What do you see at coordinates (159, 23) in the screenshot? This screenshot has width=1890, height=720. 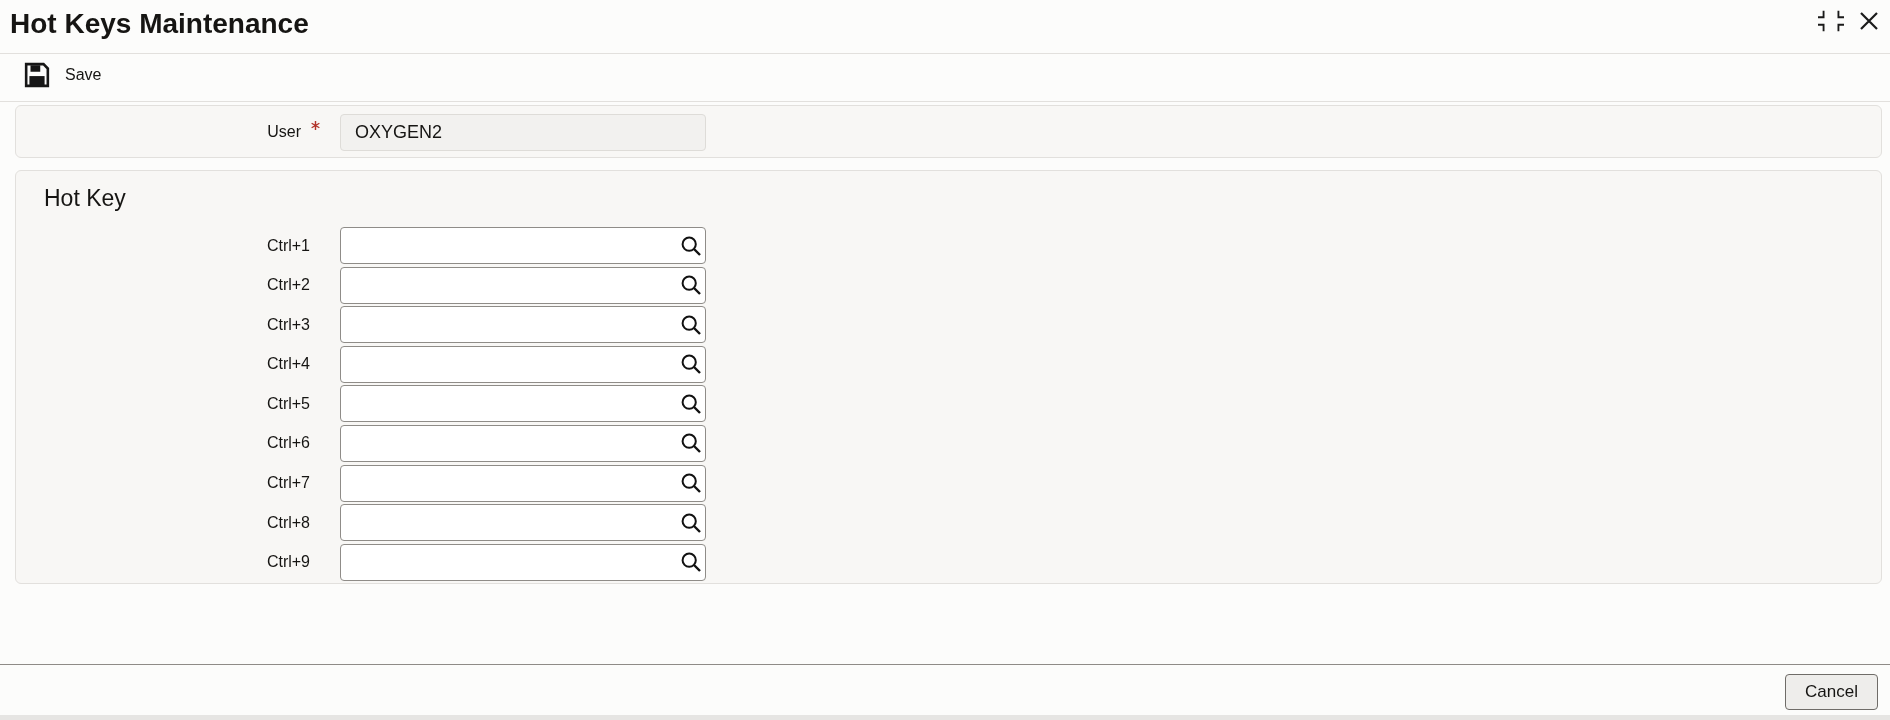 I see `window-title: Hot Keys Maintenance` at bounding box center [159, 23].